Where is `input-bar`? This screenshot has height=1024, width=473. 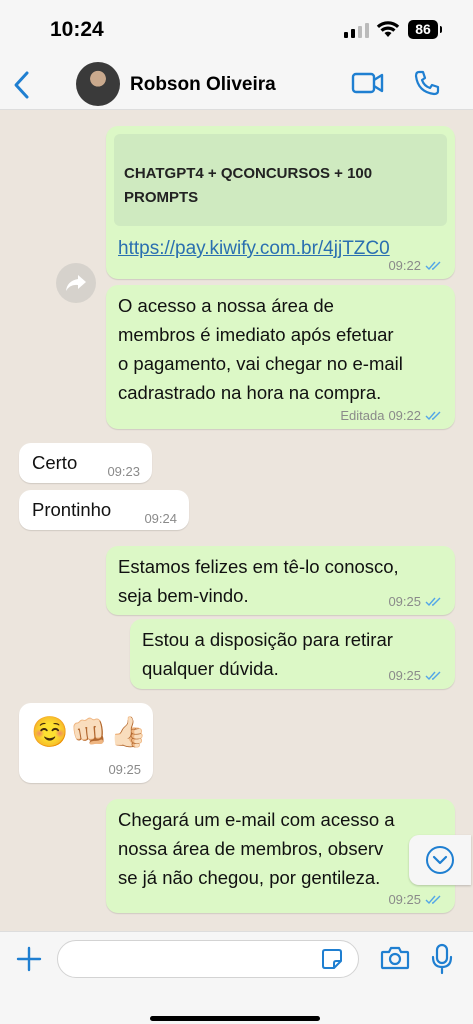
input-bar is located at coordinates (236, 977).